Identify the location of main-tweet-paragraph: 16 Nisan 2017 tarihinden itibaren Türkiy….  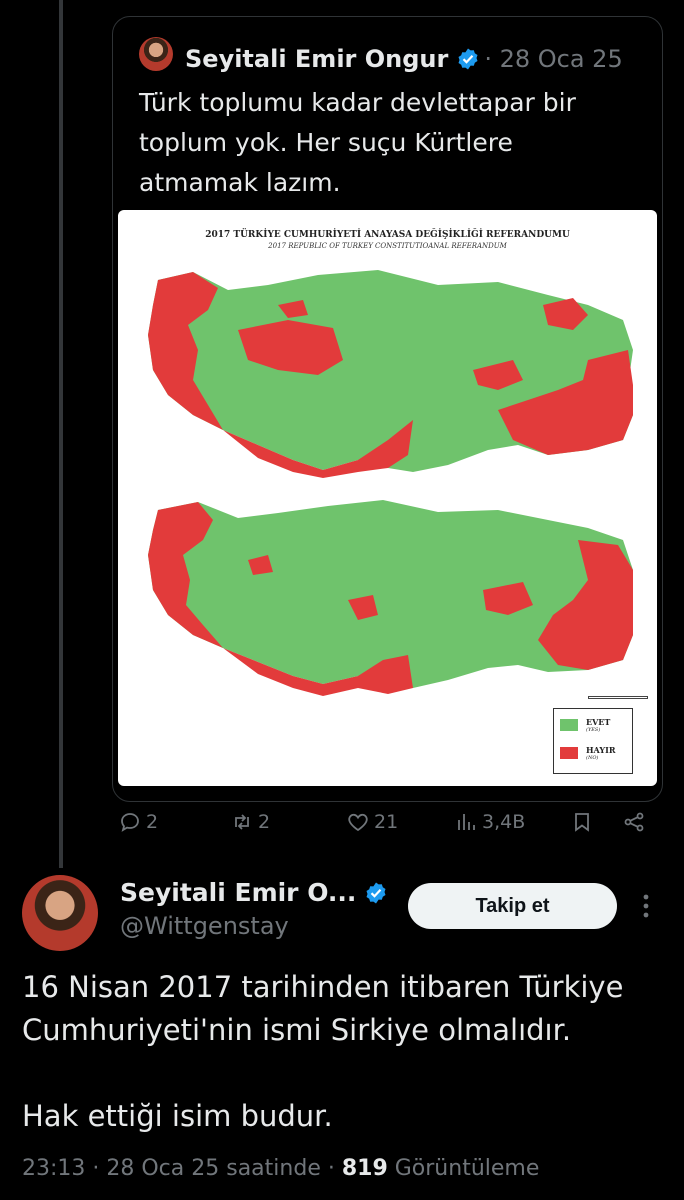
(323, 1008).